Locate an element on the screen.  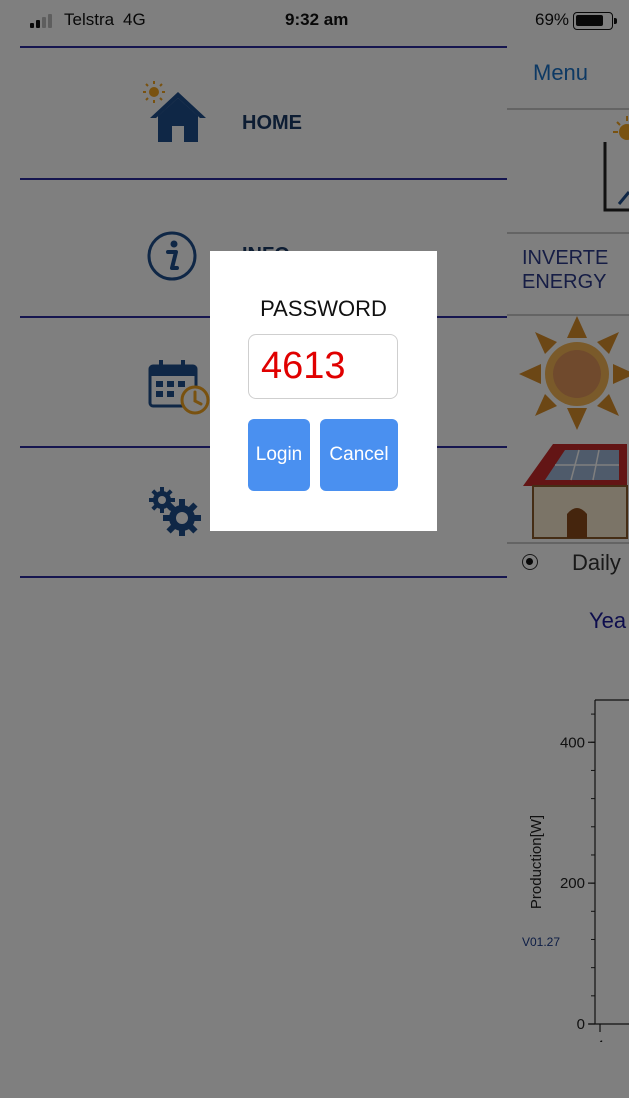
password-input is located at coordinates (323, 366).